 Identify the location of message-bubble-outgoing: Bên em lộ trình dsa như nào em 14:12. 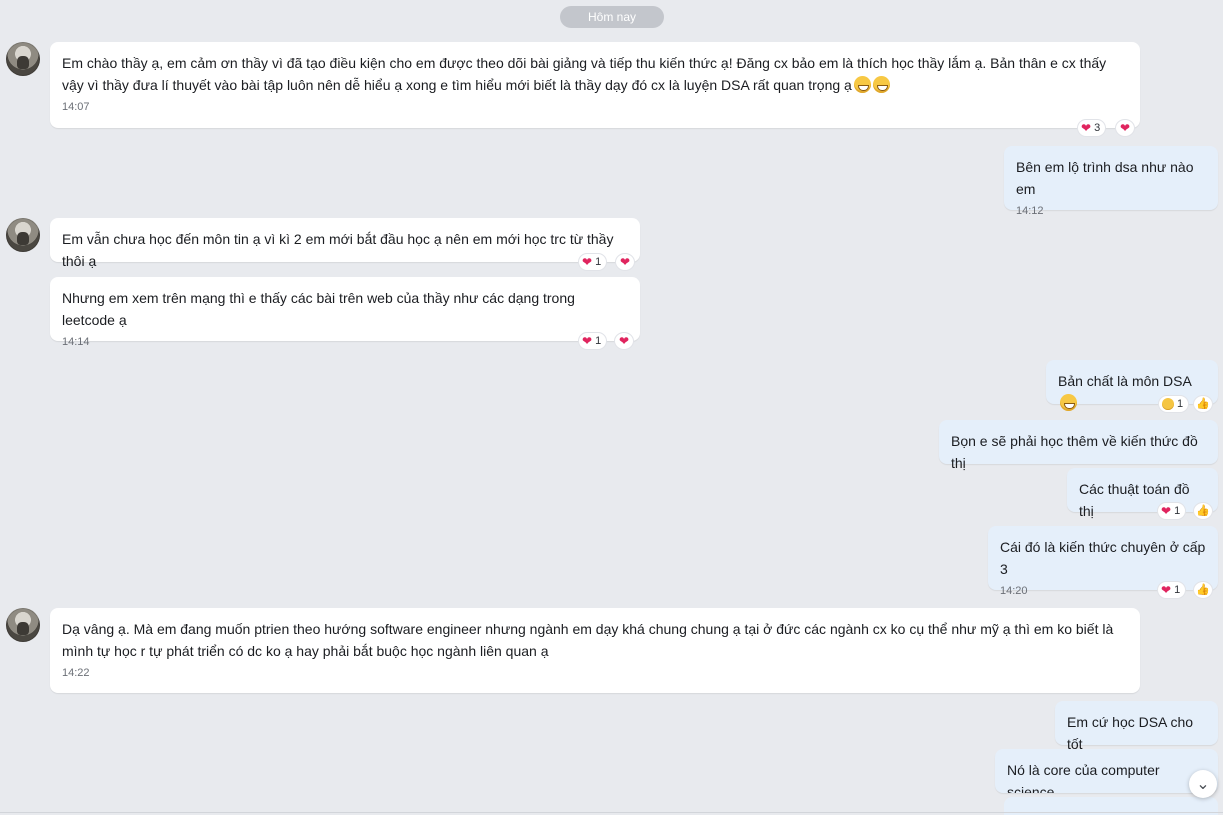
(1111, 181).